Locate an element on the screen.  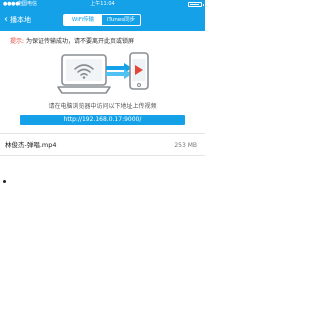
list-item: 林俊杰-弹唱.mp4 253 MB is located at coordinates (102, 146).